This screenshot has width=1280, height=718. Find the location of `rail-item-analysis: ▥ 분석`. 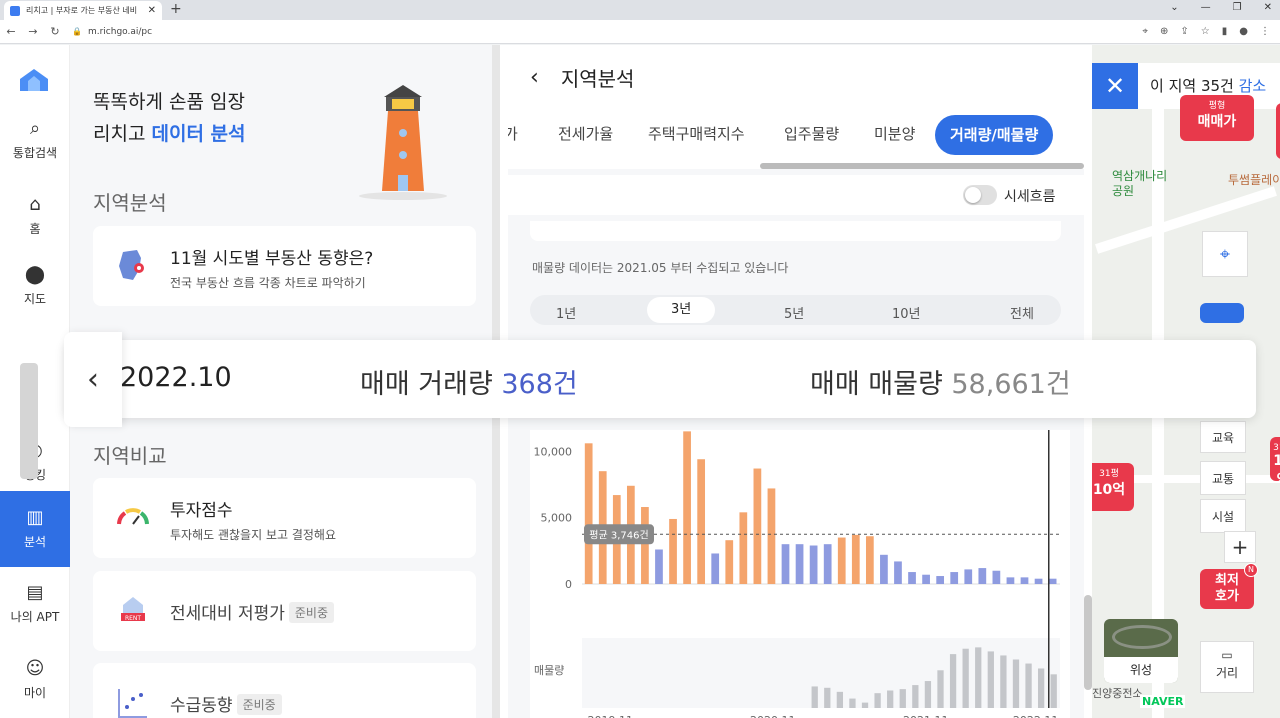

rail-item-analysis: ▥ 분석 is located at coordinates (35, 529).